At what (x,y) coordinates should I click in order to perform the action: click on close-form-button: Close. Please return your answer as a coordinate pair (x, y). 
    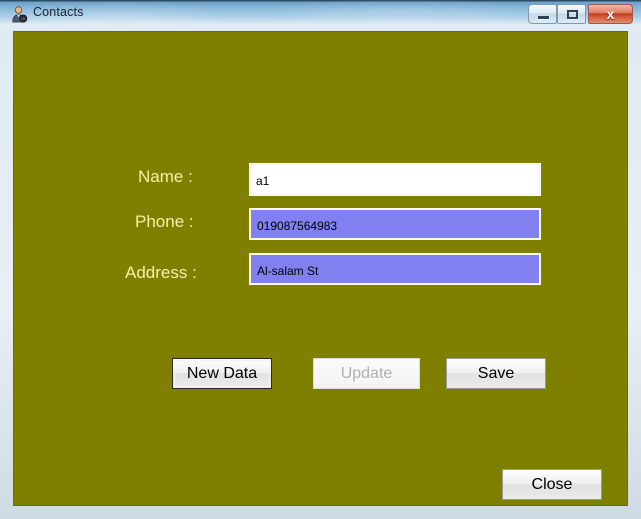
    Looking at the image, I should click on (552, 484).